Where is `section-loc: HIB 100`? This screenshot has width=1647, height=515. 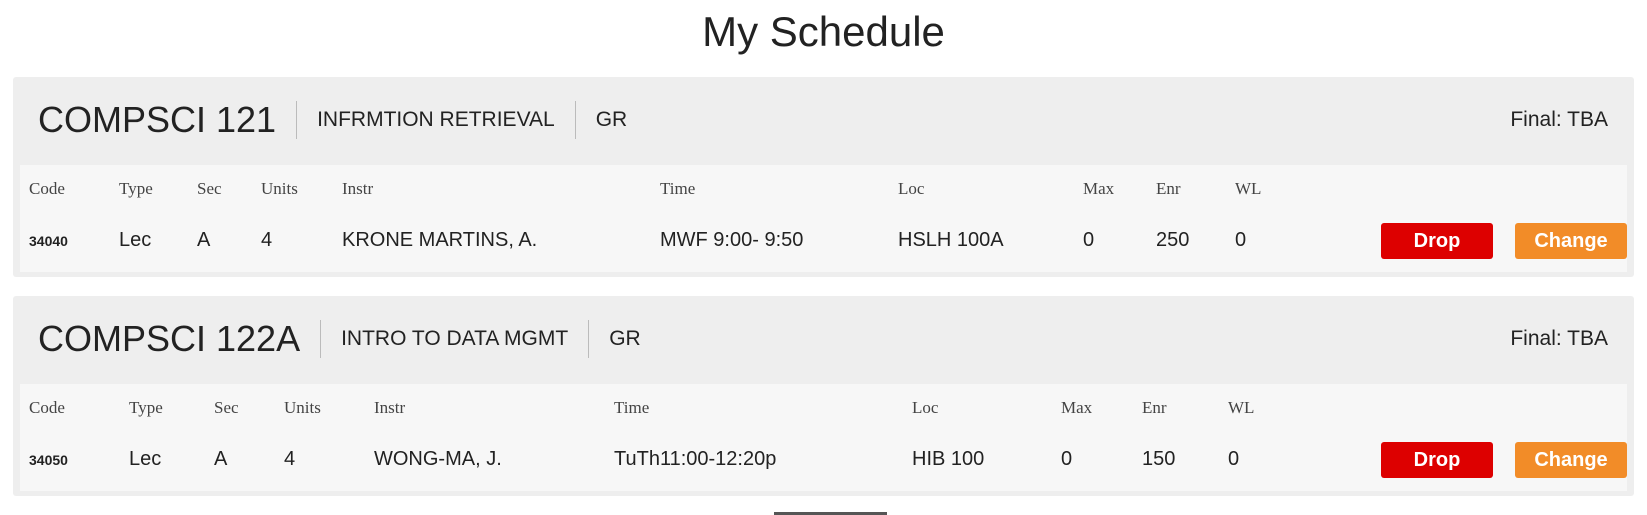 section-loc: HIB 100 is located at coordinates (948, 459).